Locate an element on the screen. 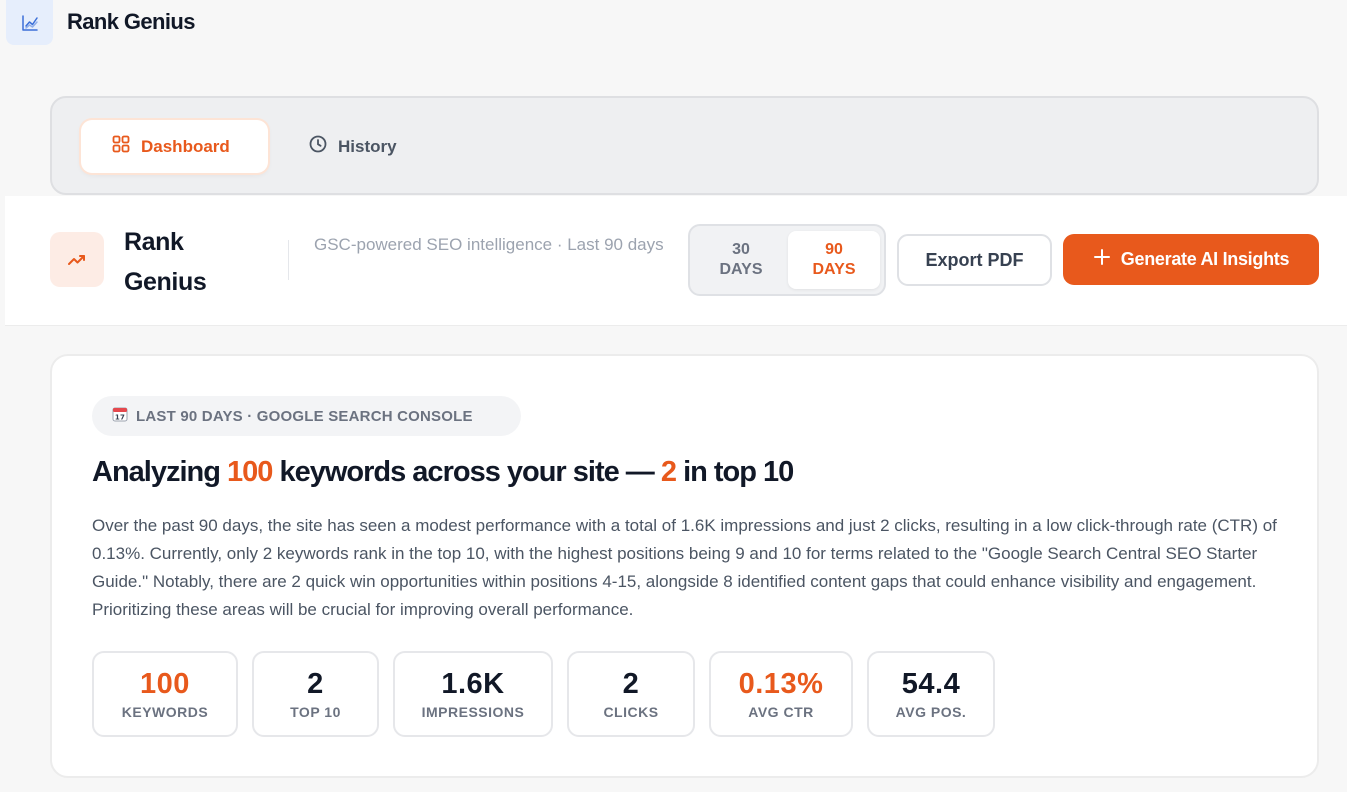  stat-top10: 2 TOP 10 is located at coordinates (315, 694).